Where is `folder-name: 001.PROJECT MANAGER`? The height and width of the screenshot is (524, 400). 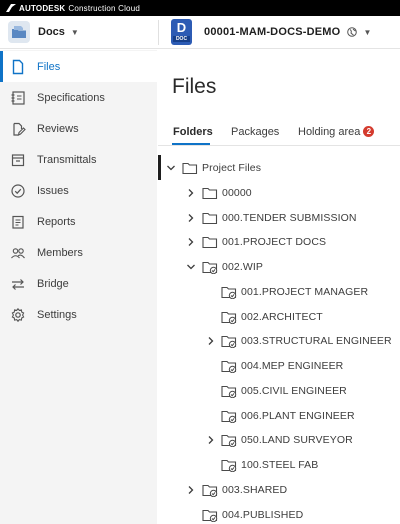
folder-name: 001.PROJECT MANAGER is located at coordinates (305, 292).